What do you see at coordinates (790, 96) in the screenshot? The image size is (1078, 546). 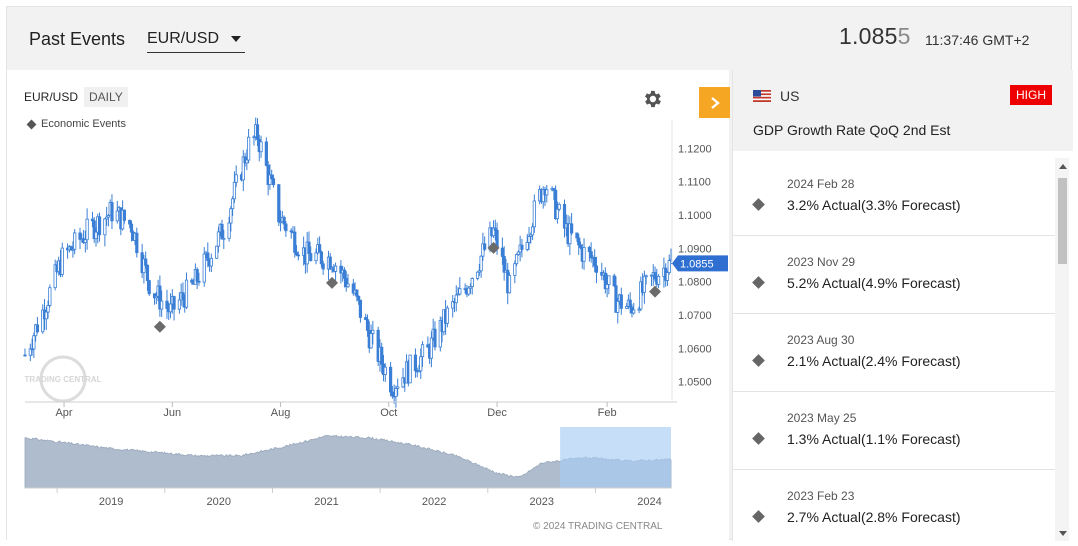 I see `event-country: US` at bounding box center [790, 96].